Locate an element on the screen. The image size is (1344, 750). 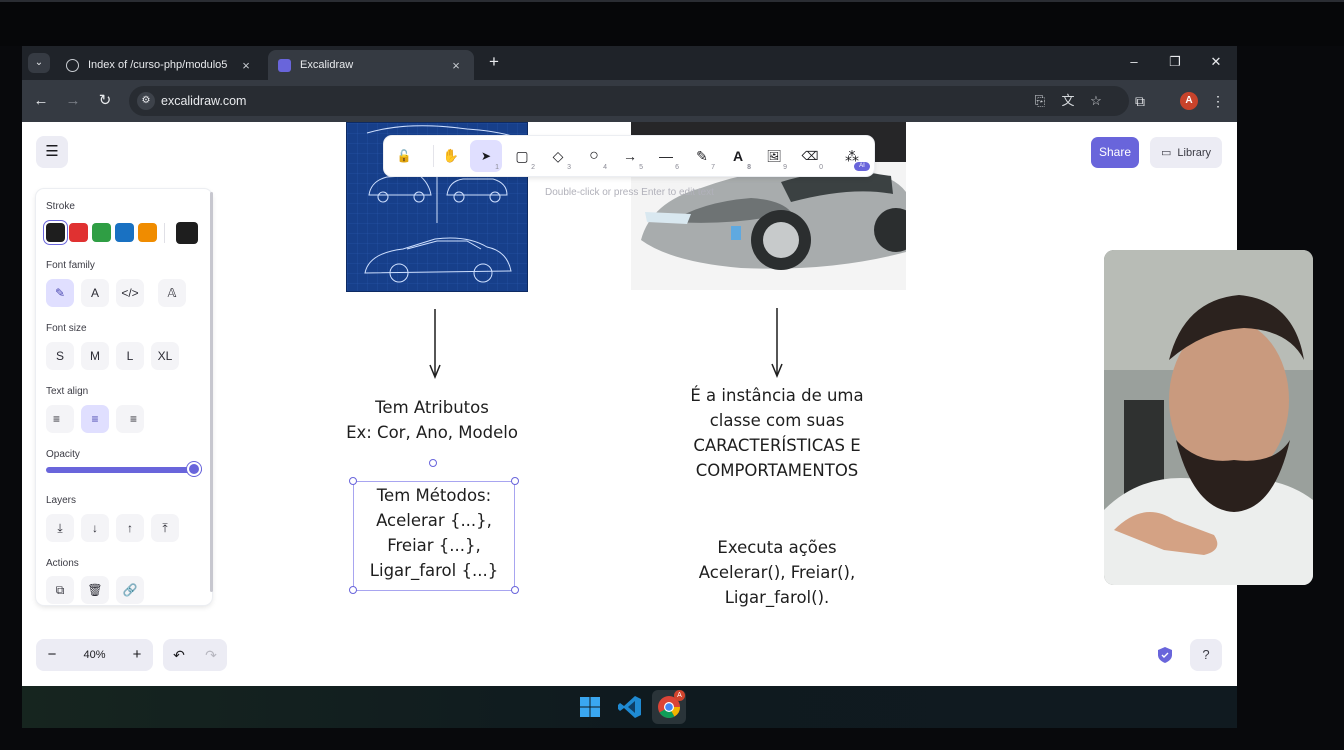
layers-row: ⤓ ↓ ↑ ⤒ is located at coordinates (112, 528).